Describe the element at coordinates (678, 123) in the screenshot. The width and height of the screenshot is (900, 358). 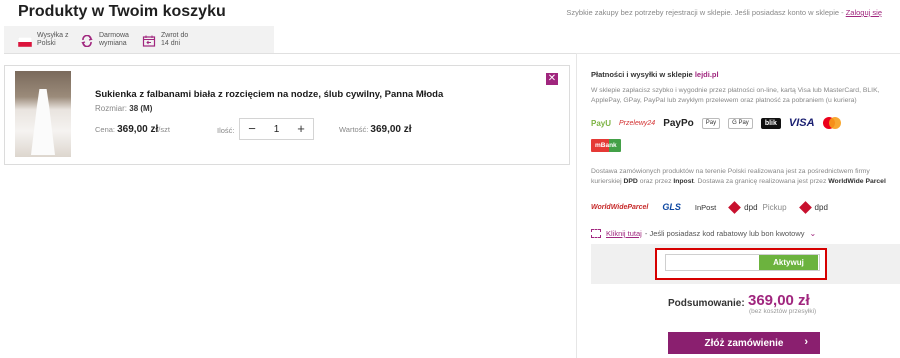
I see `paypo-logo: PayPo` at that location.